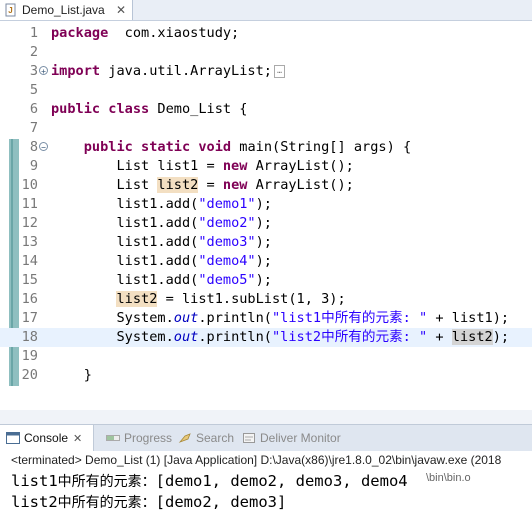  I want to click on code-line: 12 list1.add("demo2");, so click(266, 223).